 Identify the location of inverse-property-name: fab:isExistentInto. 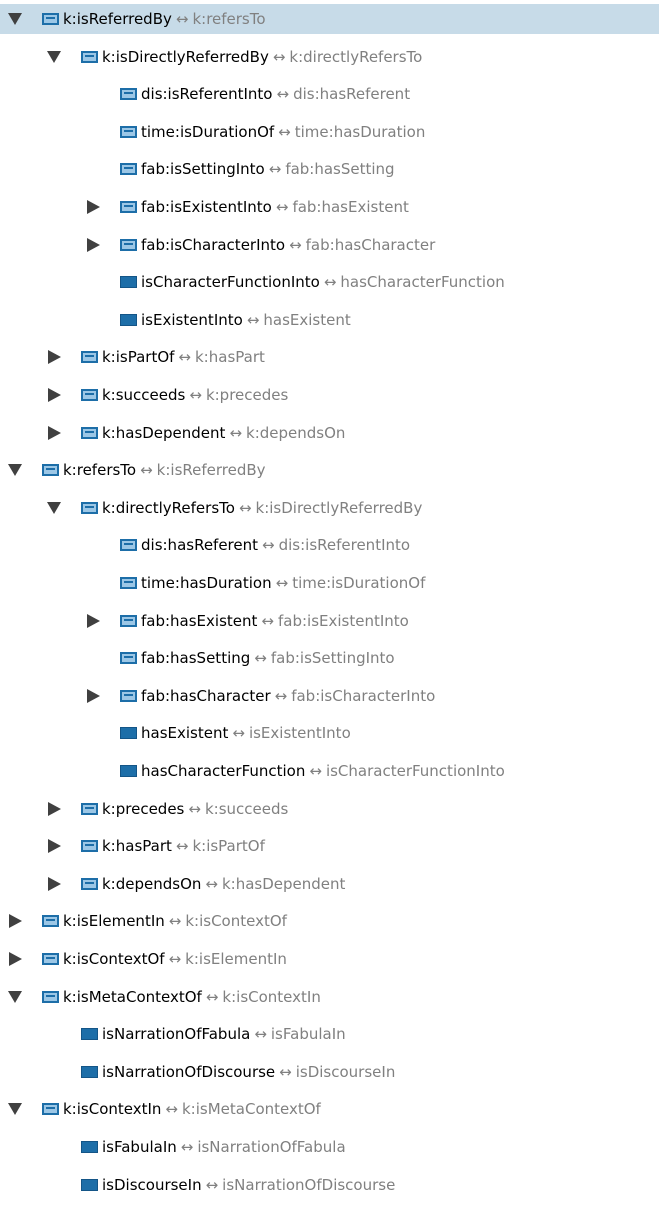
(343, 620).